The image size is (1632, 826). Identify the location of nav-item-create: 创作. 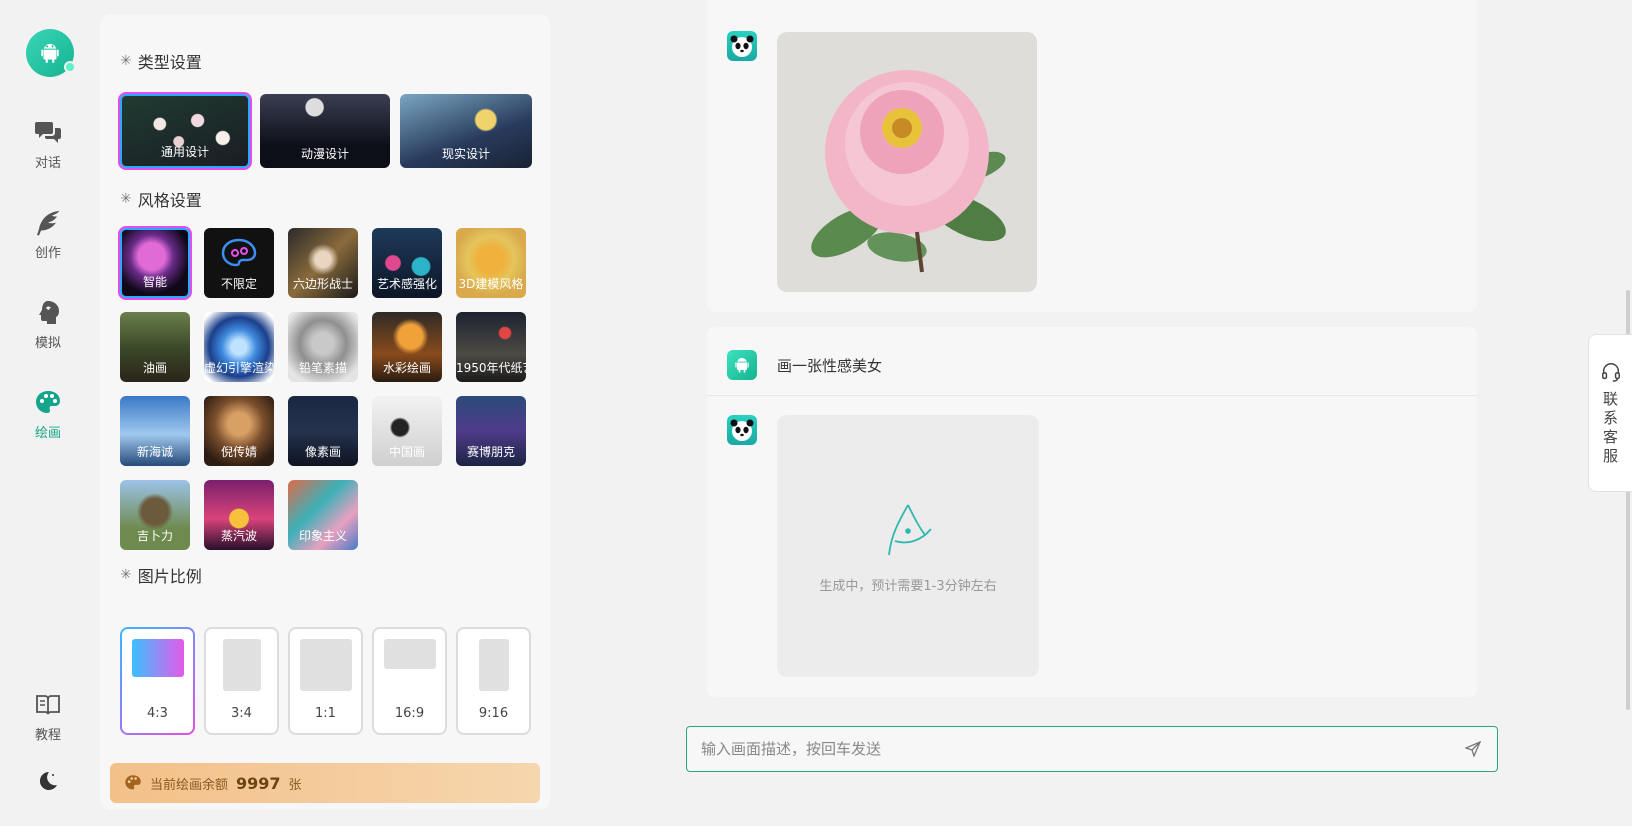
(48, 234).